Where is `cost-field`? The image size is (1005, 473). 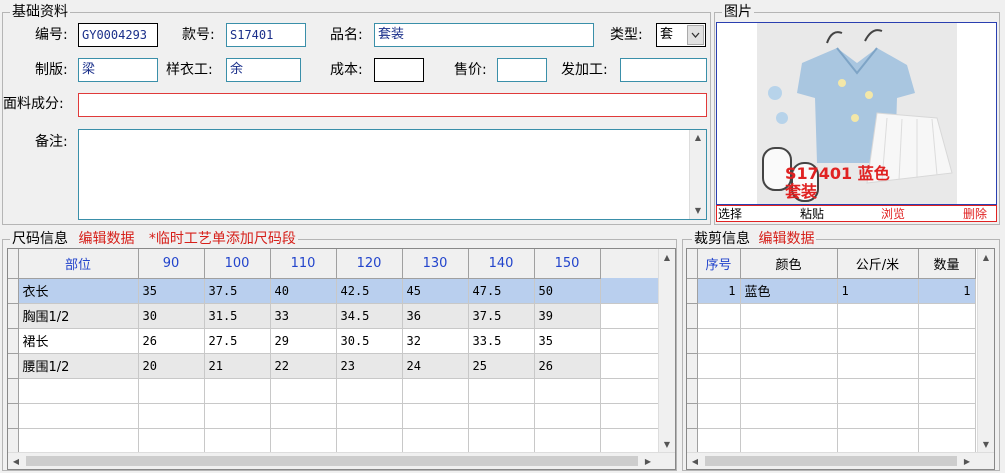 cost-field is located at coordinates (399, 70).